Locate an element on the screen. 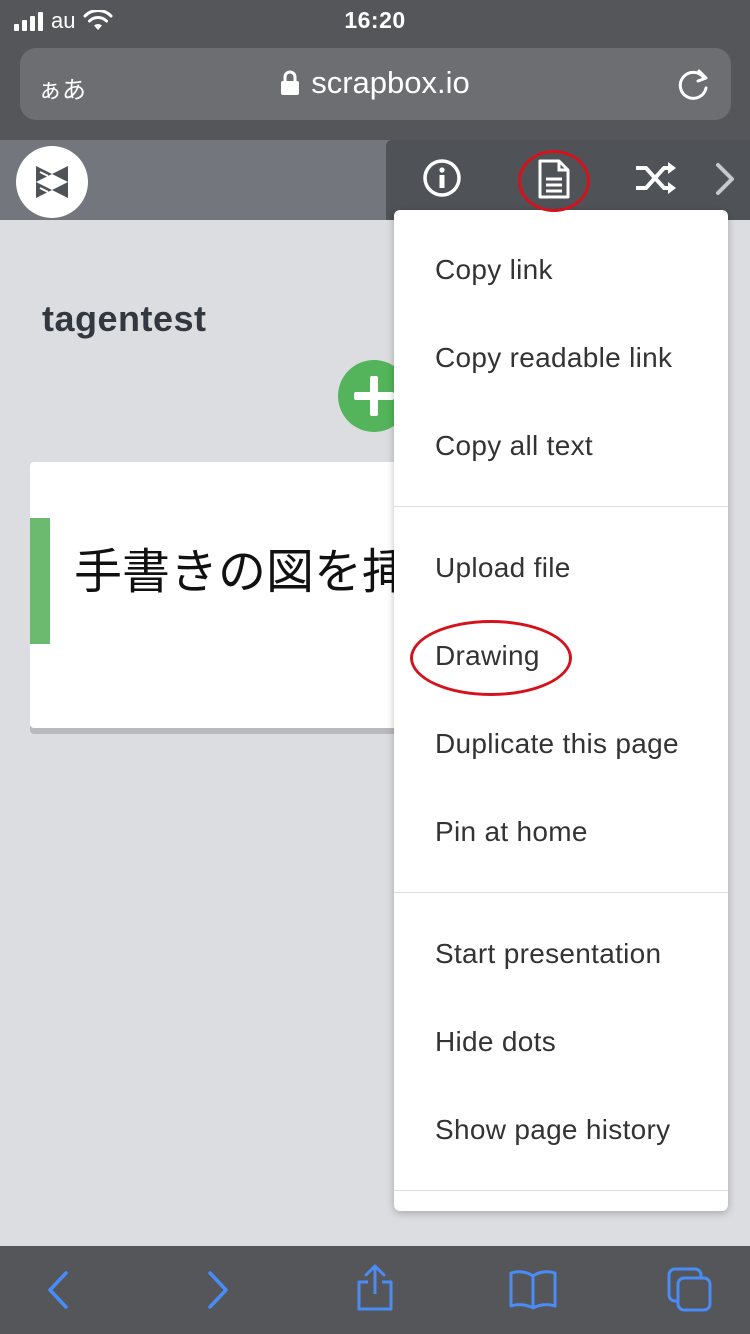 Image resolution: width=750 pixels, height=1334 pixels. menu-item-copy-link: Copy link is located at coordinates (494, 270).